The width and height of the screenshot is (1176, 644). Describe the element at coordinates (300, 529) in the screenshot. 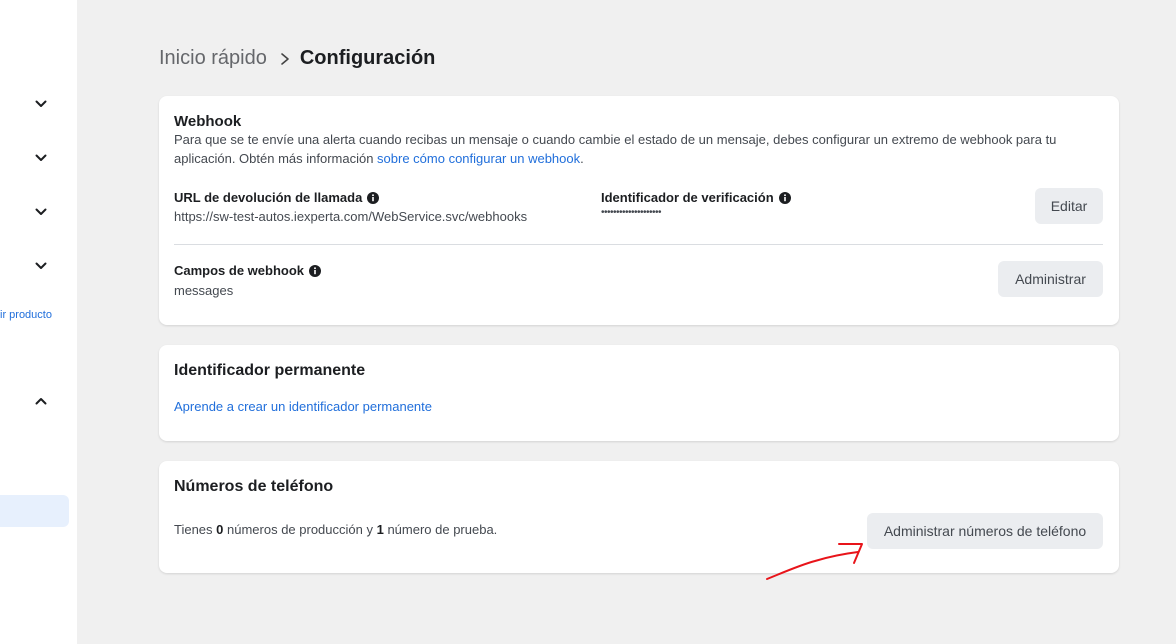

I see `summary-middle: números de producción y` at that location.